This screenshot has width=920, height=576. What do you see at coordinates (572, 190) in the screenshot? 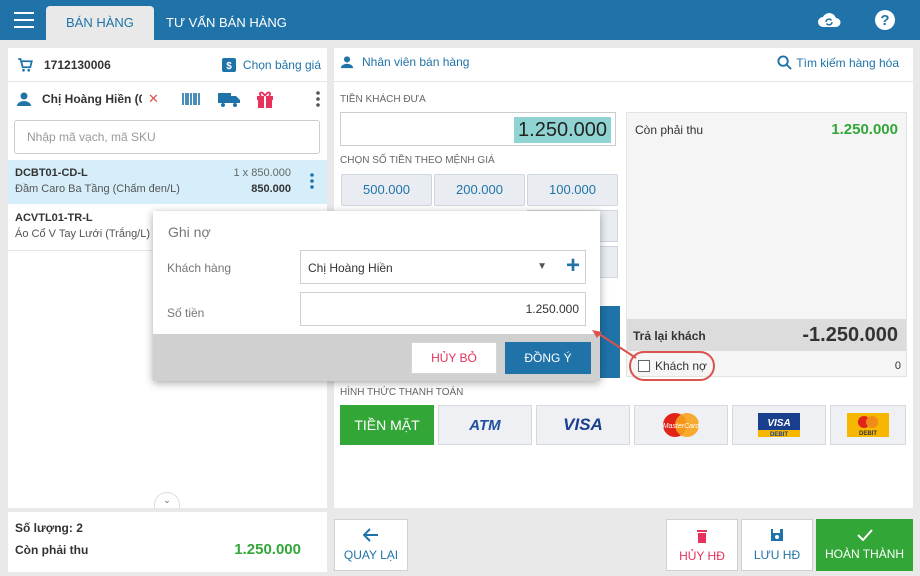
I see `denomination-100000-button: 100.000` at bounding box center [572, 190].